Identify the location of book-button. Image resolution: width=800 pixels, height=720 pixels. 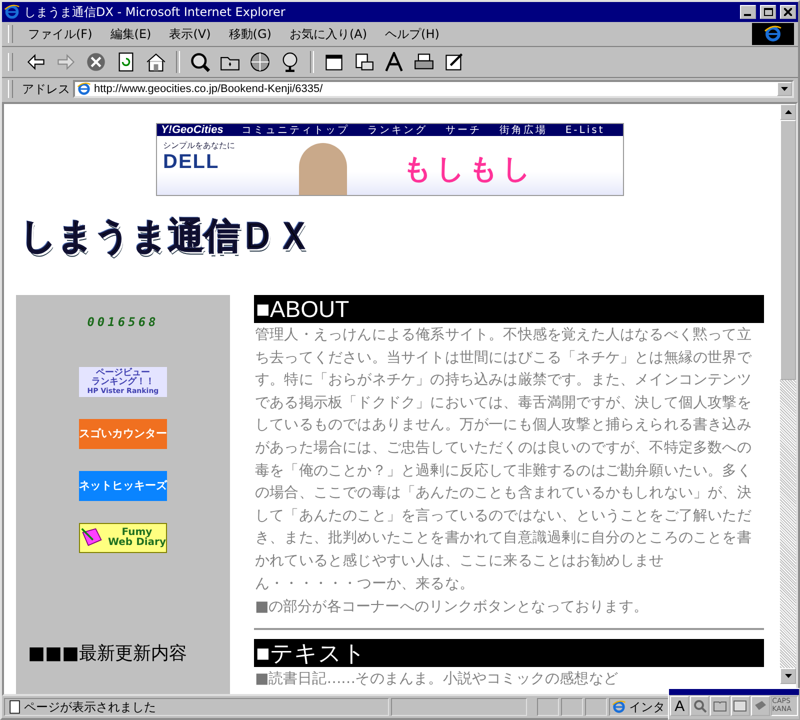
(760, 706).